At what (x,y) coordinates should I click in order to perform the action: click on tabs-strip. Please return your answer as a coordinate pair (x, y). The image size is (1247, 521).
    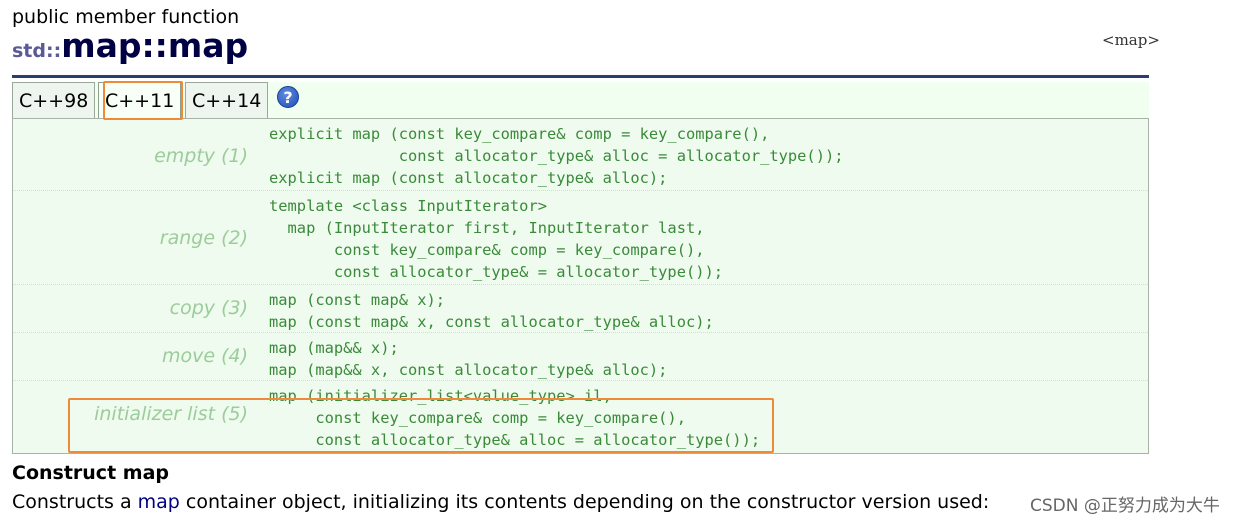
    Looking at the image, I should click on (580, 100).